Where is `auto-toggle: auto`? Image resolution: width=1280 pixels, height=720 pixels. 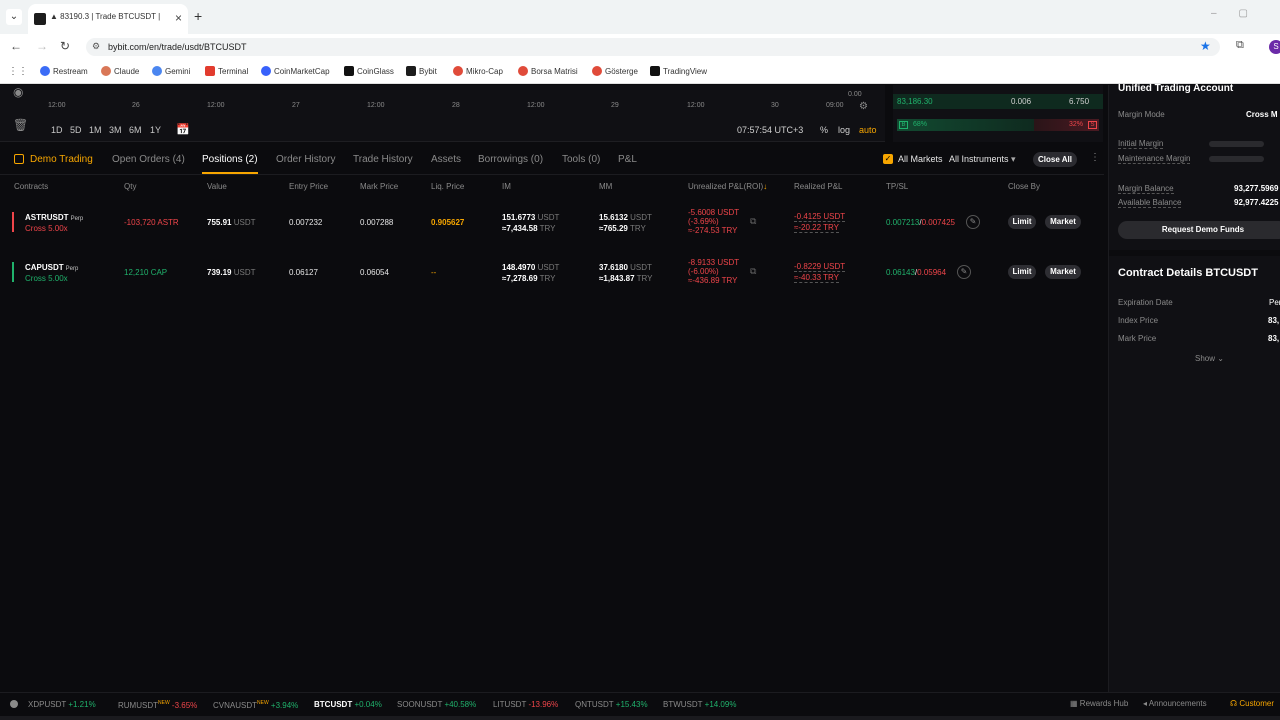 auto-toggle: auto is located at coordinates (868, 130).